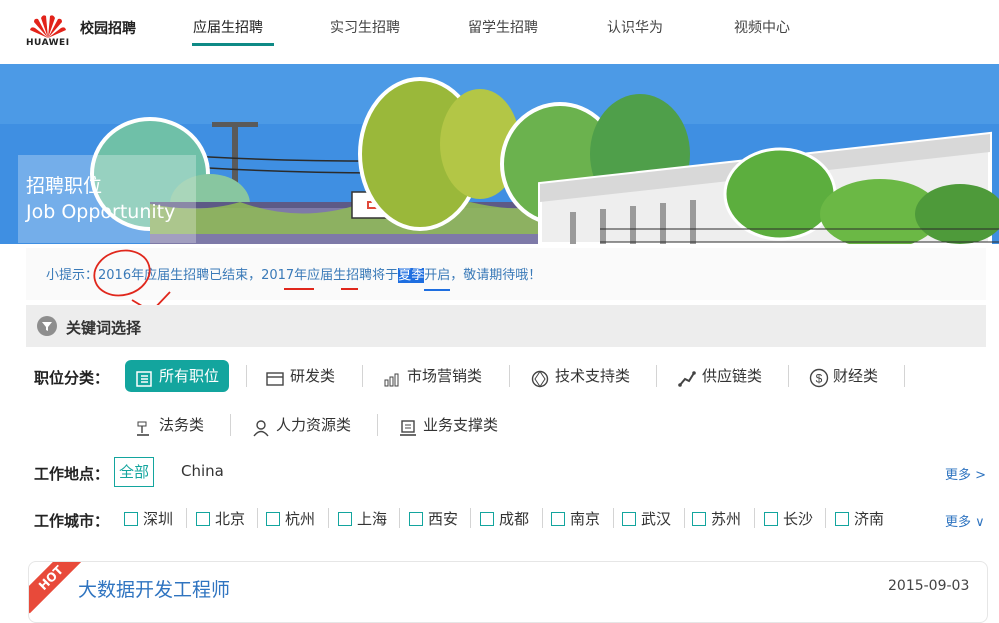  What do you see at coordinates (314, 425) in the screenshot?
I see `category-hr-label: 人力资源类` at bounding box center [314, 425].